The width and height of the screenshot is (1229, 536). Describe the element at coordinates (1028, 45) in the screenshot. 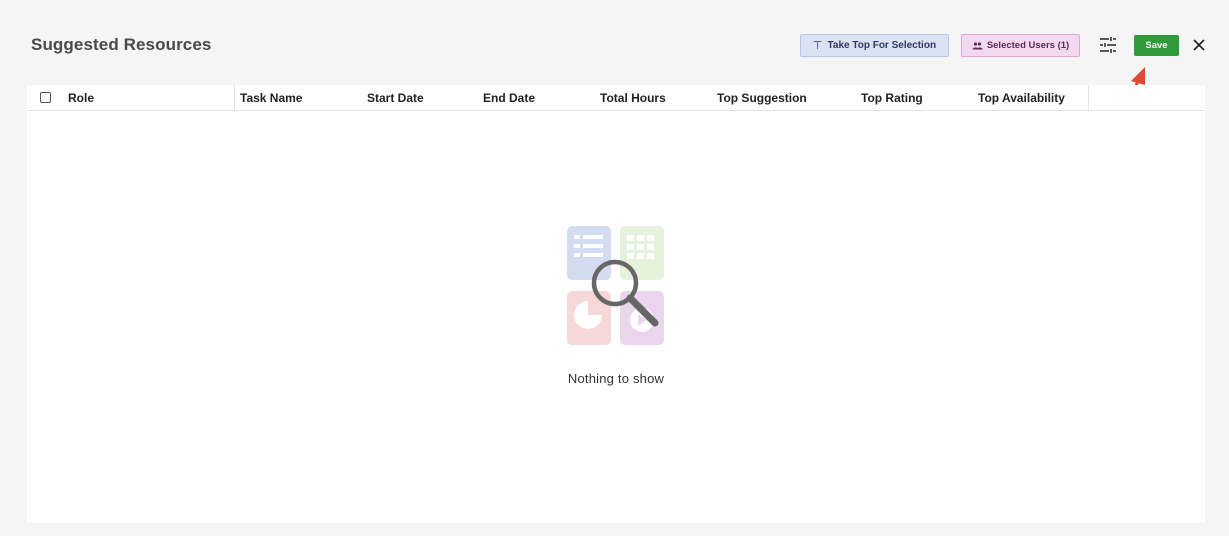

I see `selected-users-label: Selected Users (1)` at that location.